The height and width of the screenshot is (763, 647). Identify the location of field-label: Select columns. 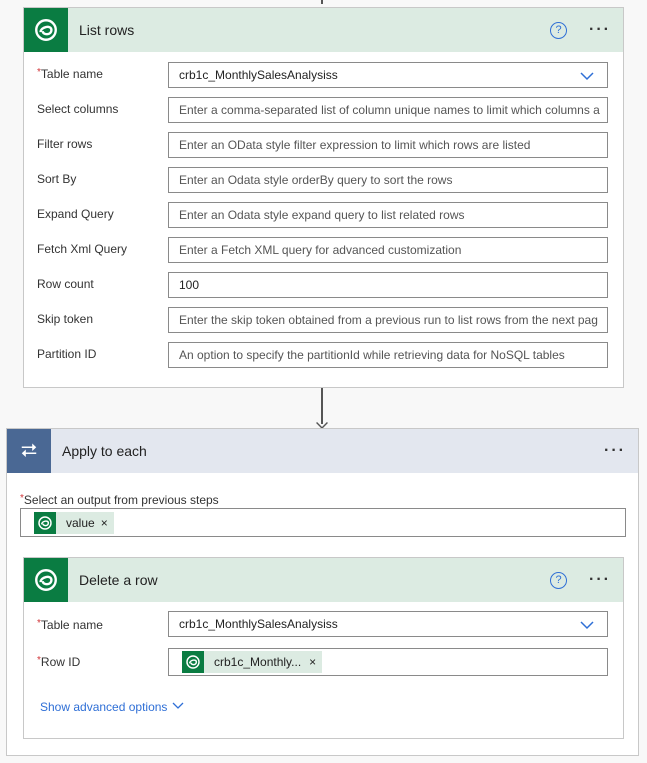
(78, 109).